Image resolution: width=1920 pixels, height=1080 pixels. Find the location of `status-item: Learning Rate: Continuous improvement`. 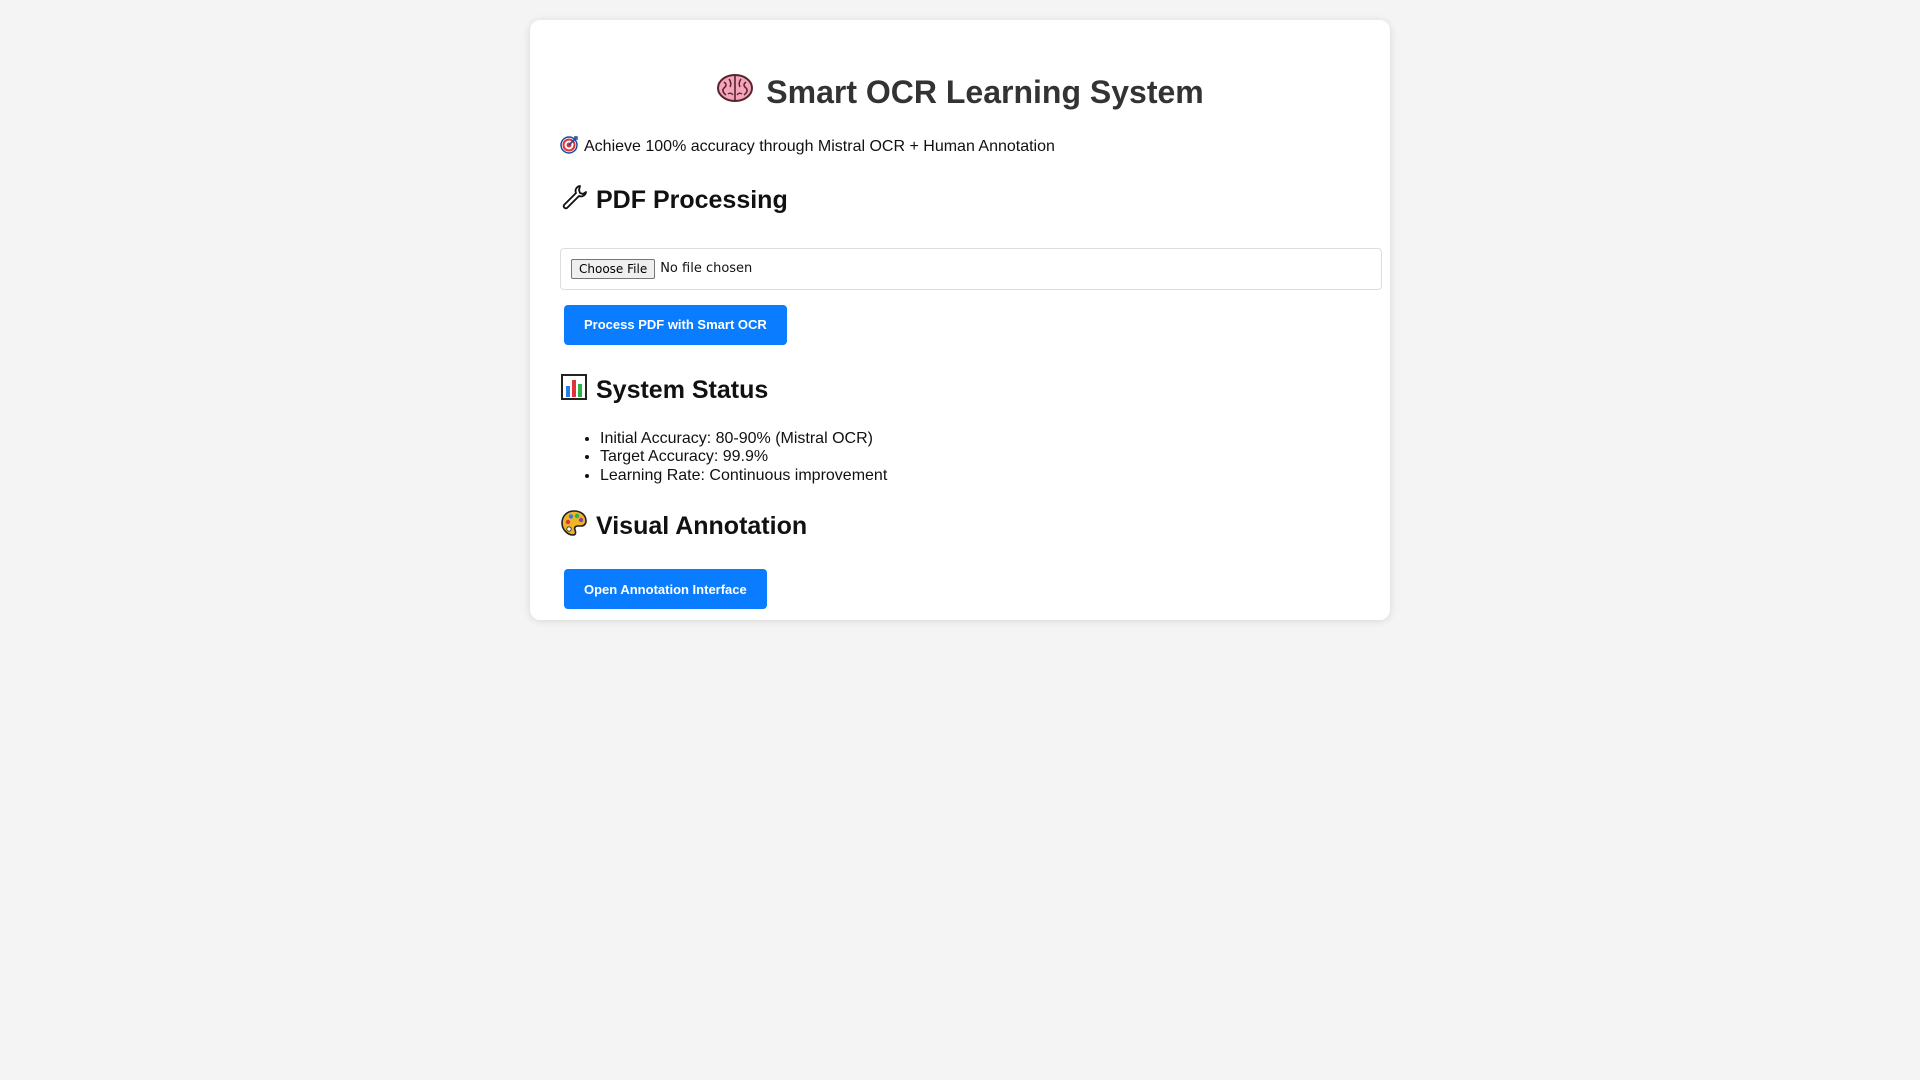

status-item: Learning Rate: Continuous improvement is located at coordinates (980, 476).